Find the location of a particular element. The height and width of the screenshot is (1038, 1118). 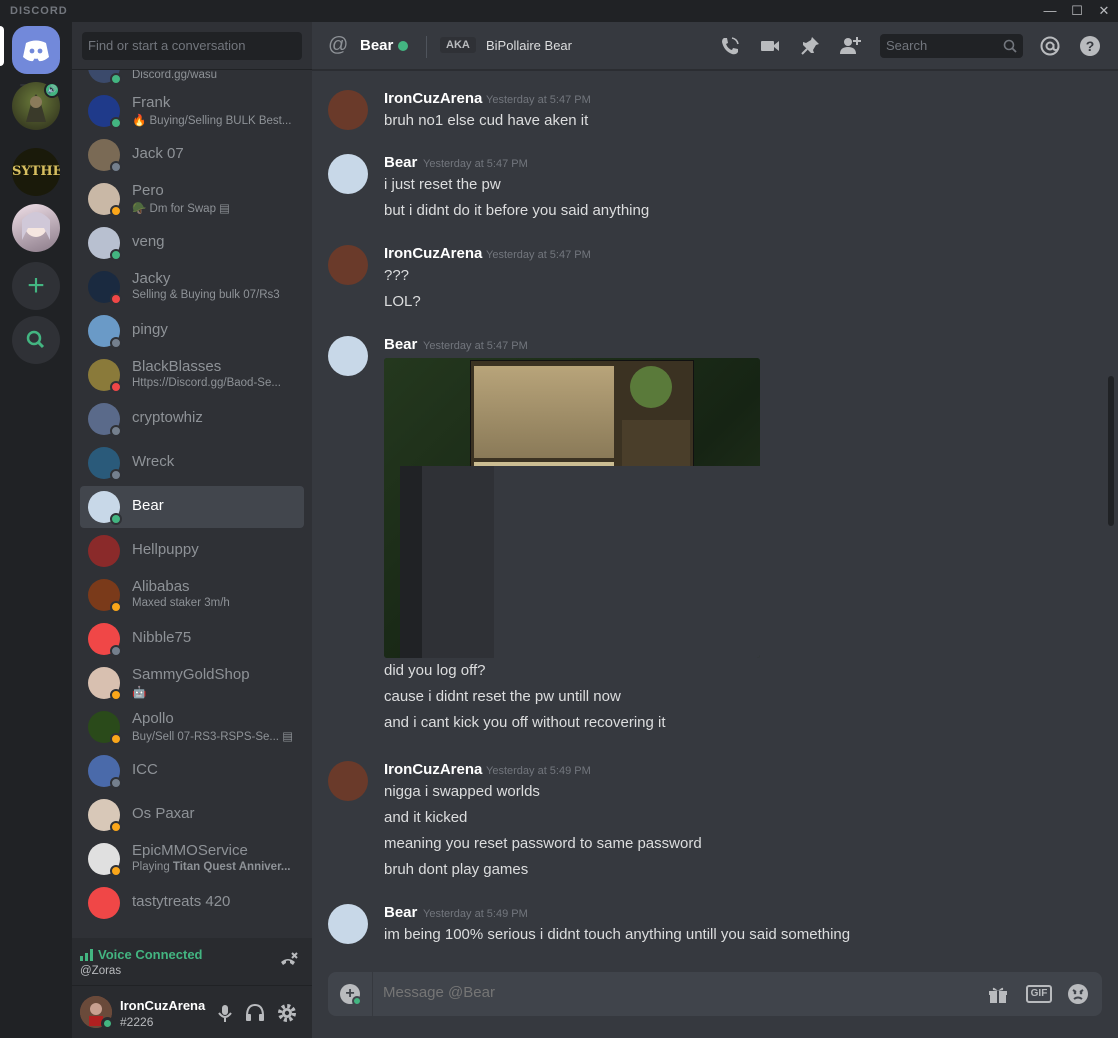

dm-name: Nibble75 is located at coordinates (162, 637).